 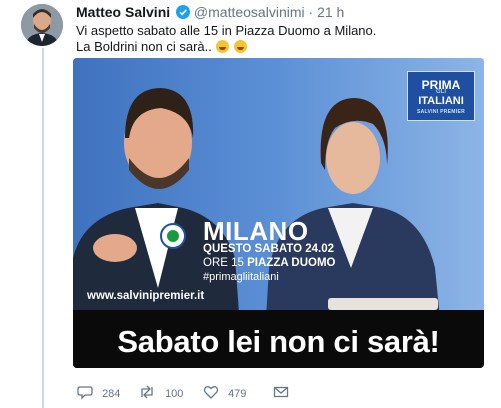 I want to click on retweet-icon, so click(x=147, y=392).